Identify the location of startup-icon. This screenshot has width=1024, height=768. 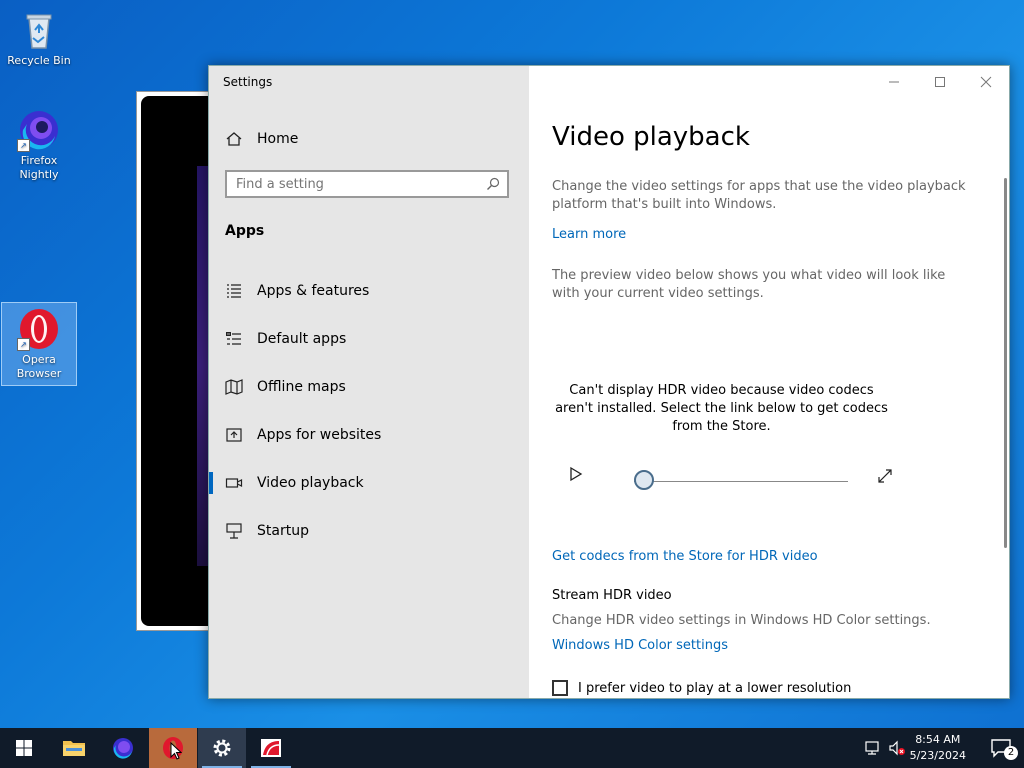
(234, 531).